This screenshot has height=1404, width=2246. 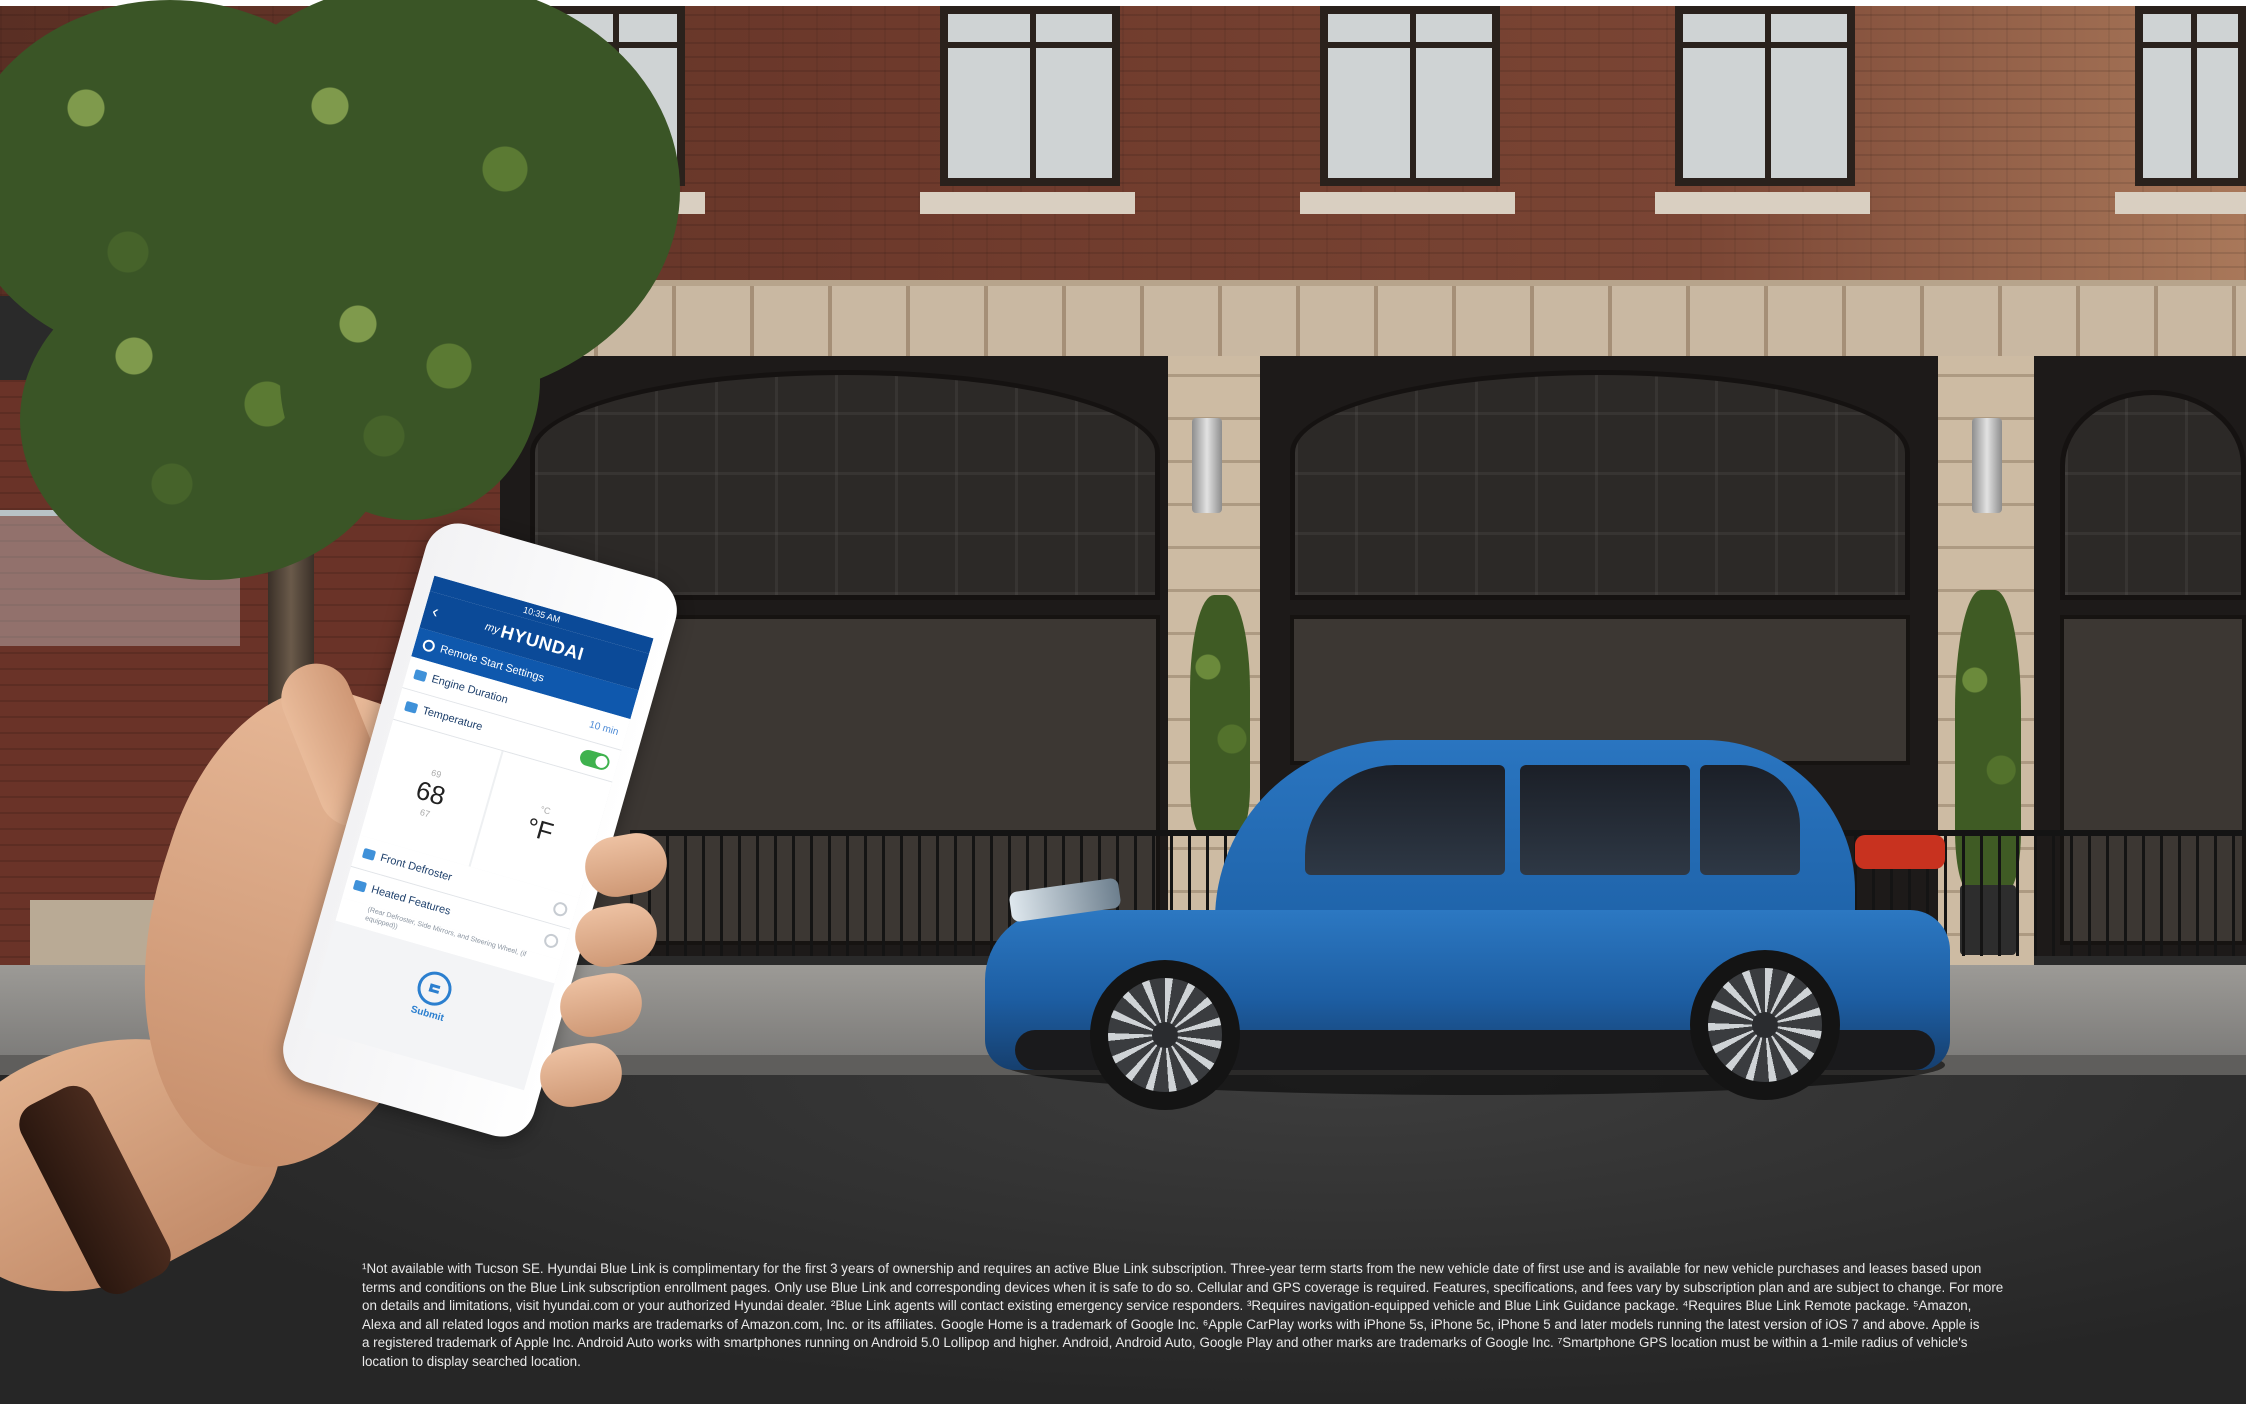 What do you see at coordinates (1383, 321) in the screenshot?
I see `stone-cornice` at bounding box center [1383, 321].